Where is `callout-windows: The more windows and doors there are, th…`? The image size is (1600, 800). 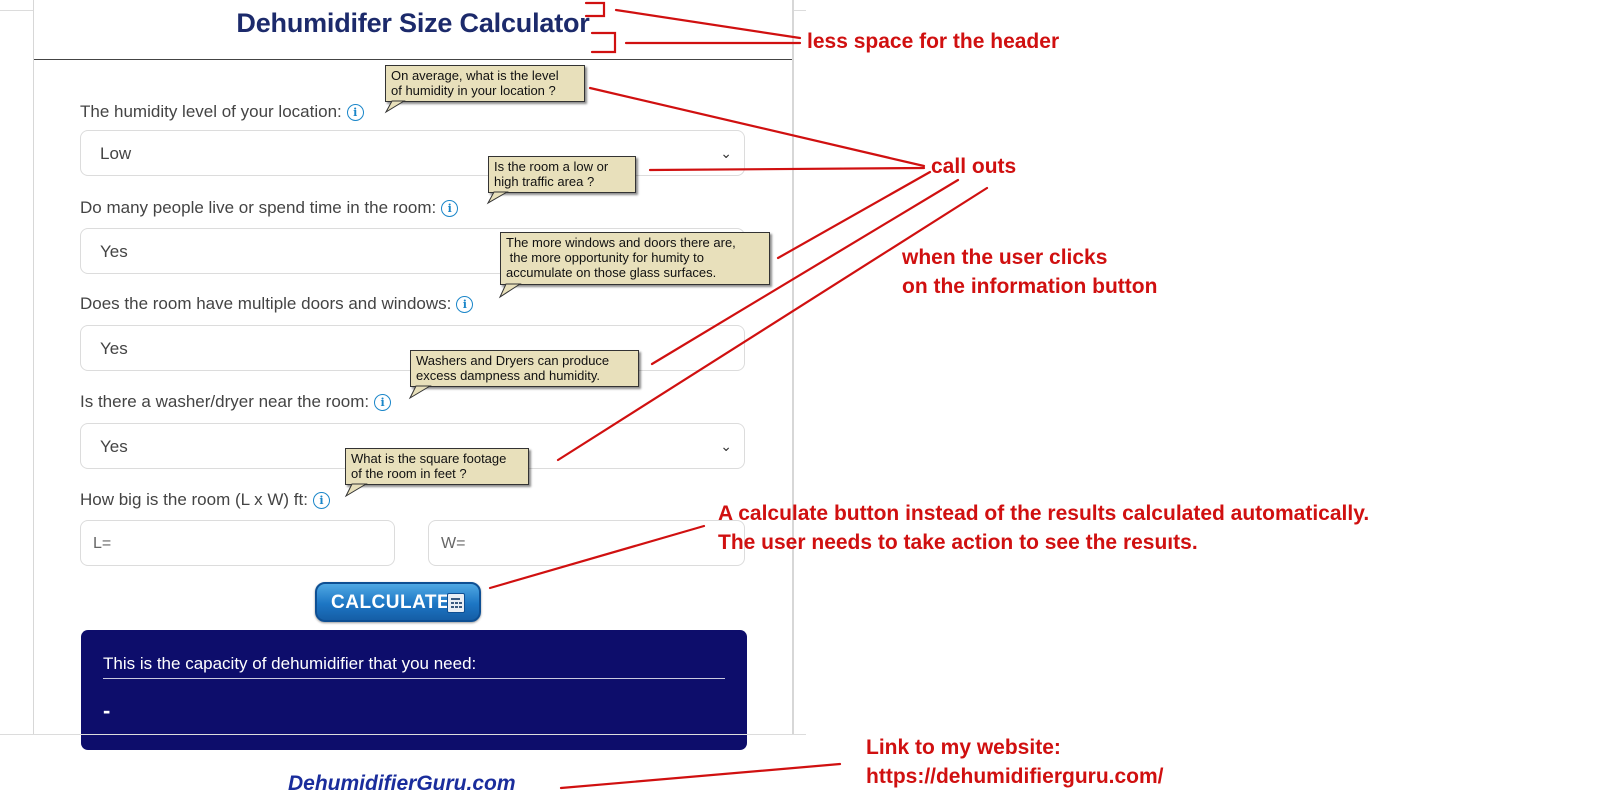 callout-windows: The more windows and doors there are, th… is located at coordinates (635, 258).